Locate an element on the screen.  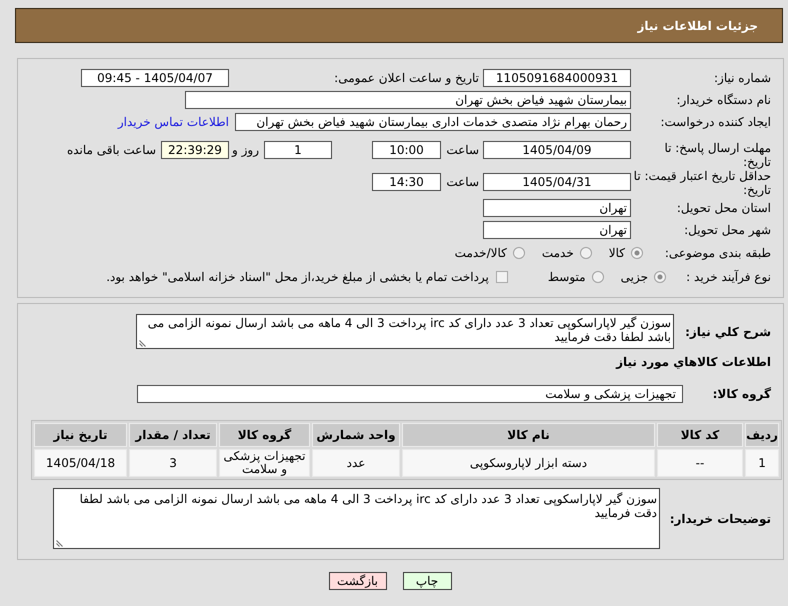
column-header: نام کالا is located at coordinates (528, 435).